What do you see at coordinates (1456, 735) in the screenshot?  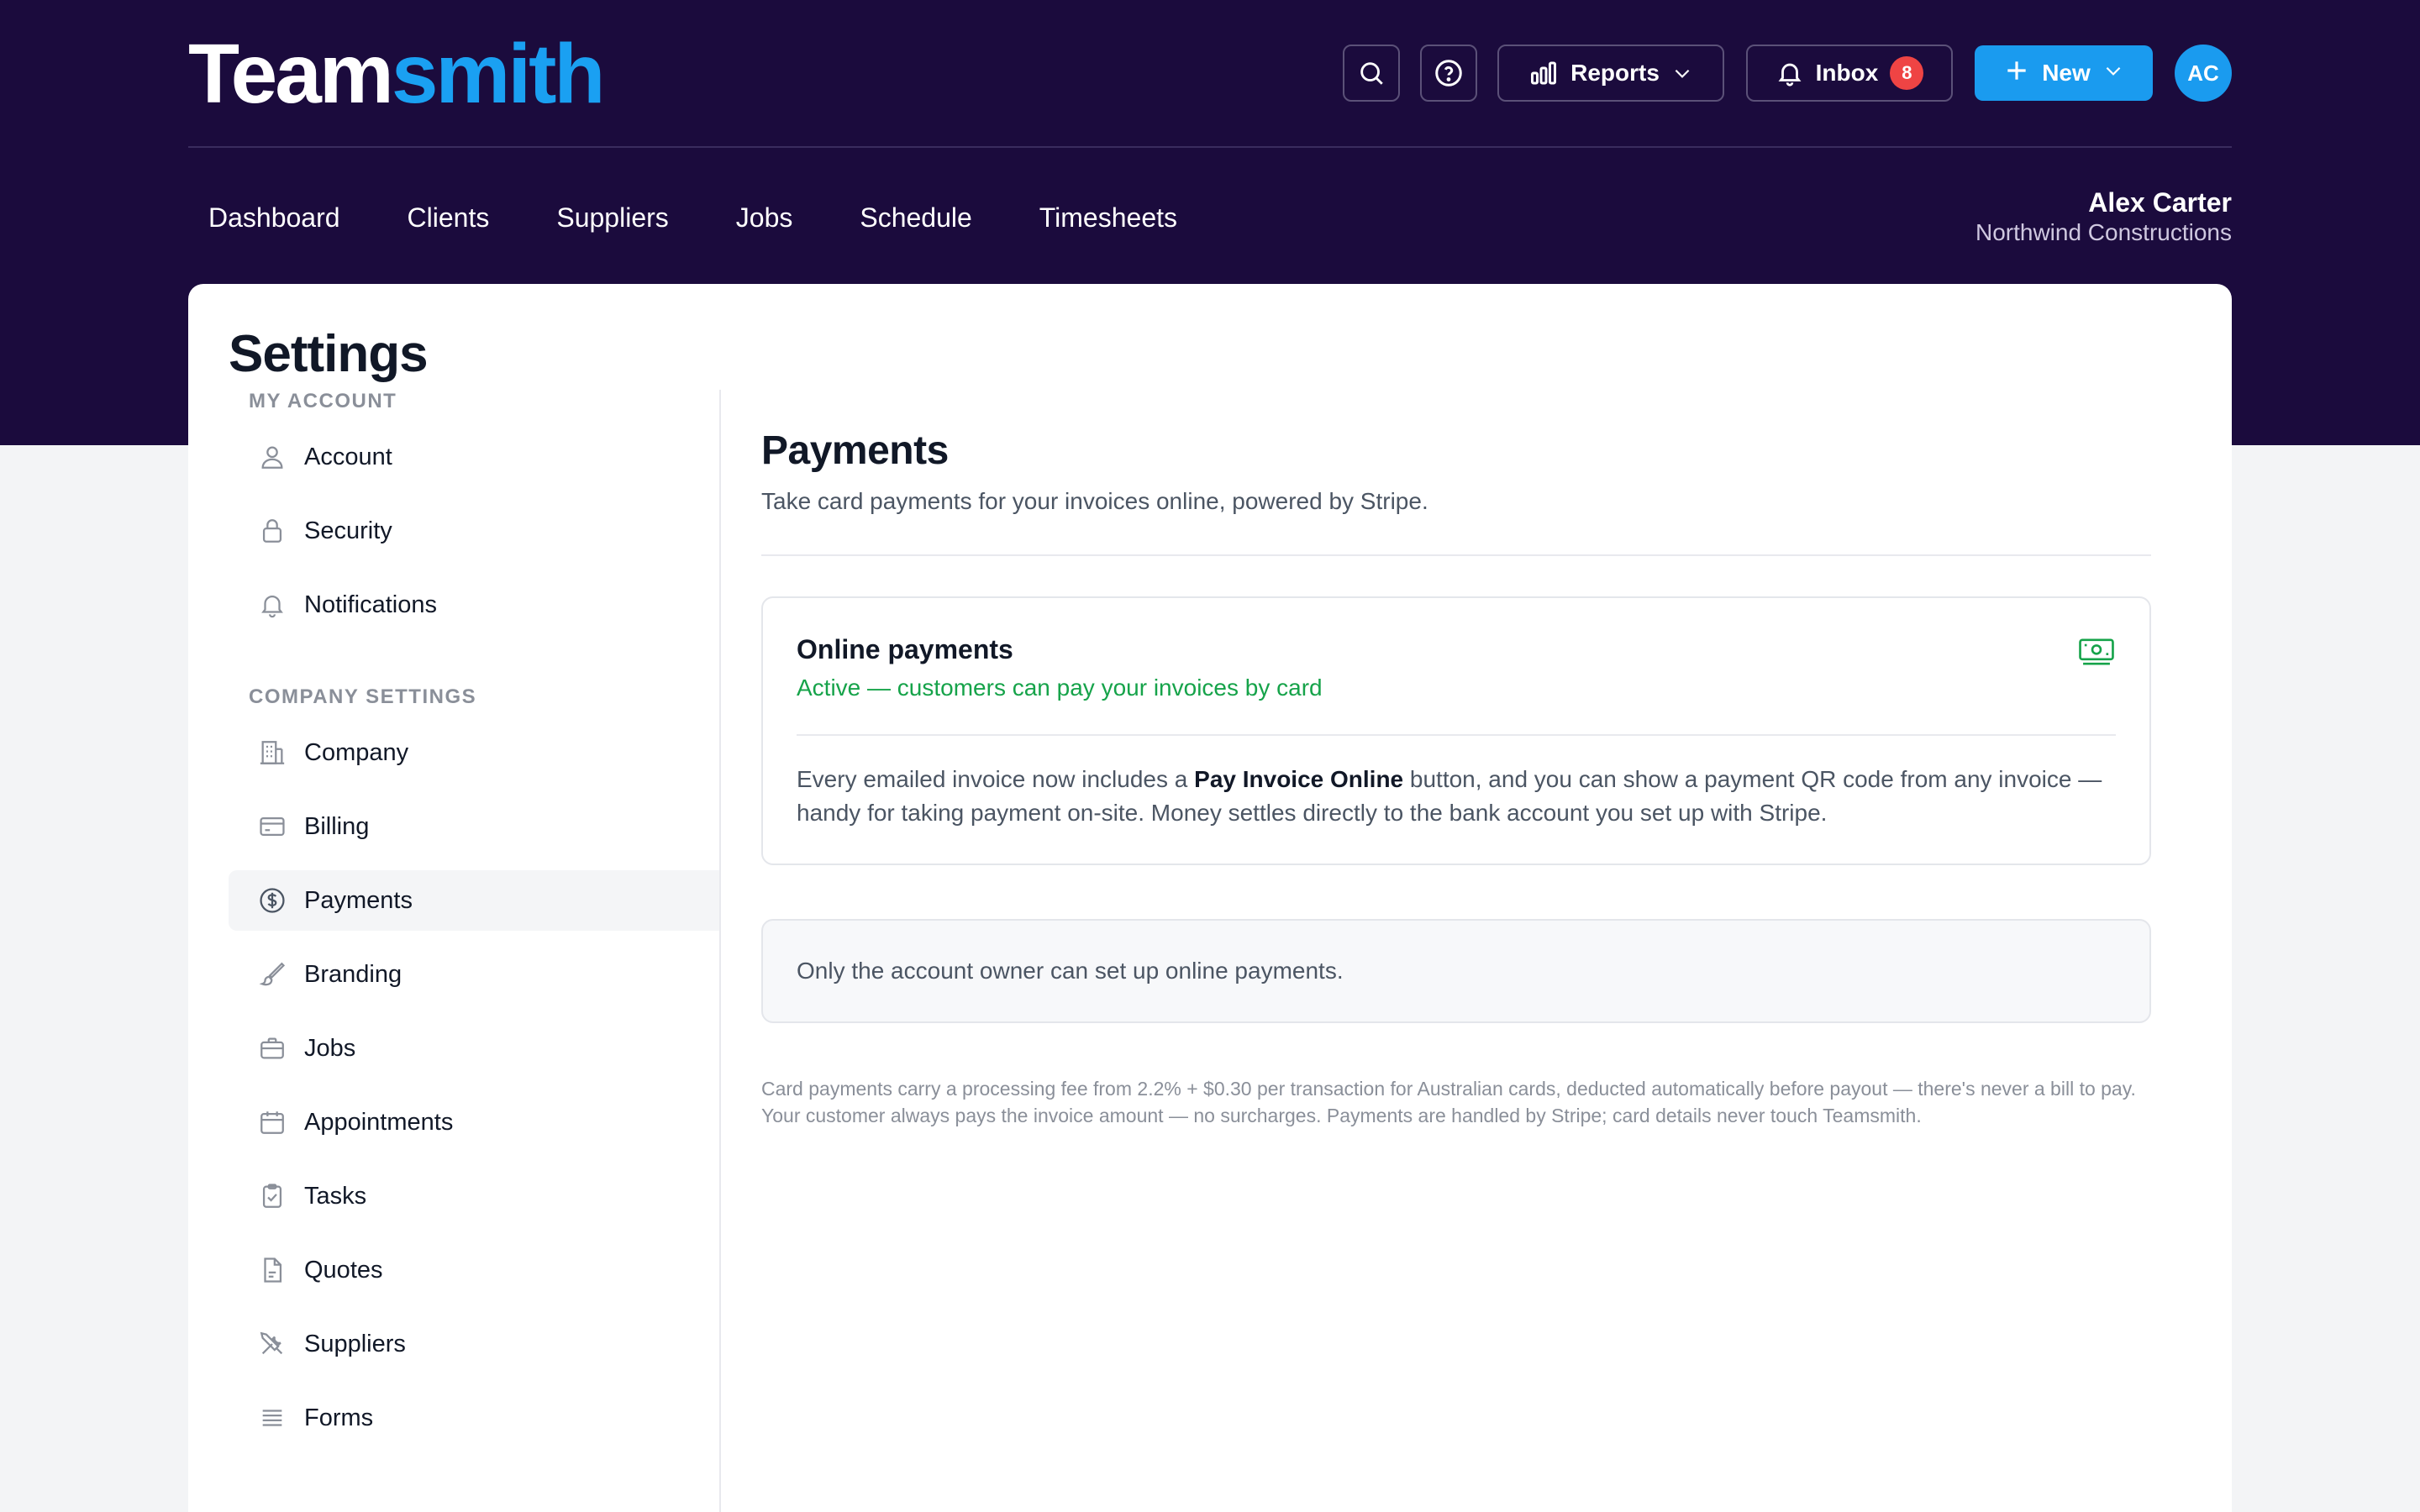 I see `card-divider` at bounding box center [1456, 735].